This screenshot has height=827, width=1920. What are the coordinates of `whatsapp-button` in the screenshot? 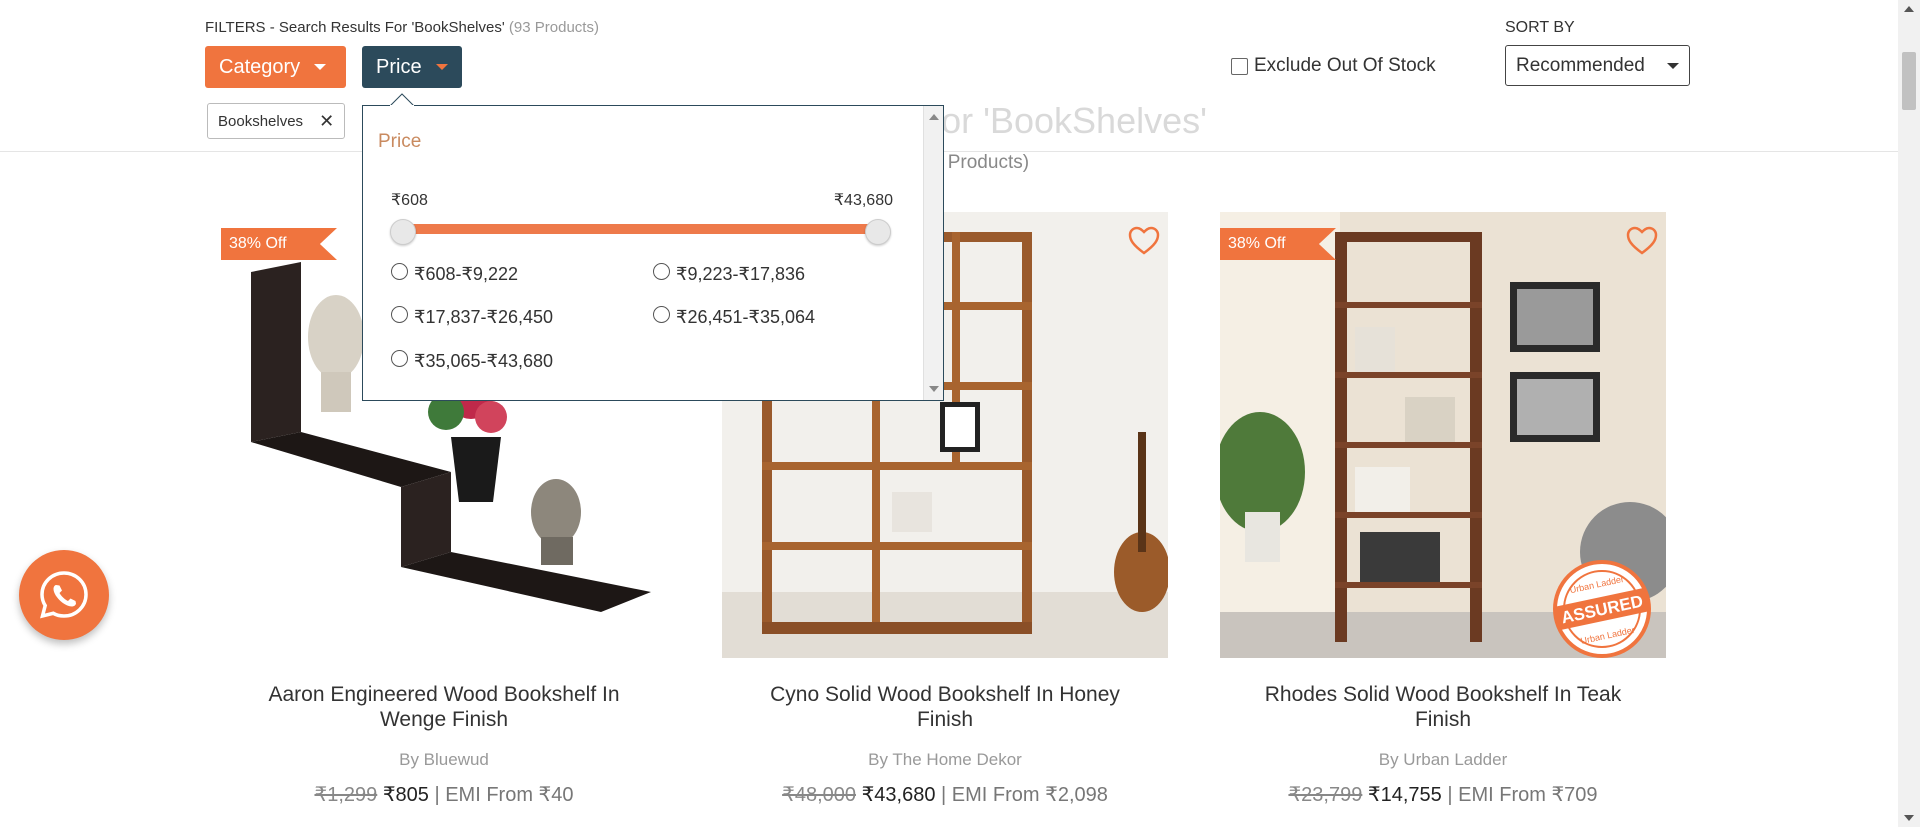 It's located at (64, 595).